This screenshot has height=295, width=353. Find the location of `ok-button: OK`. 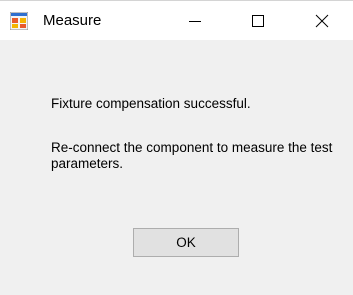

ok-button: OK is located at coordinates (186, 242).